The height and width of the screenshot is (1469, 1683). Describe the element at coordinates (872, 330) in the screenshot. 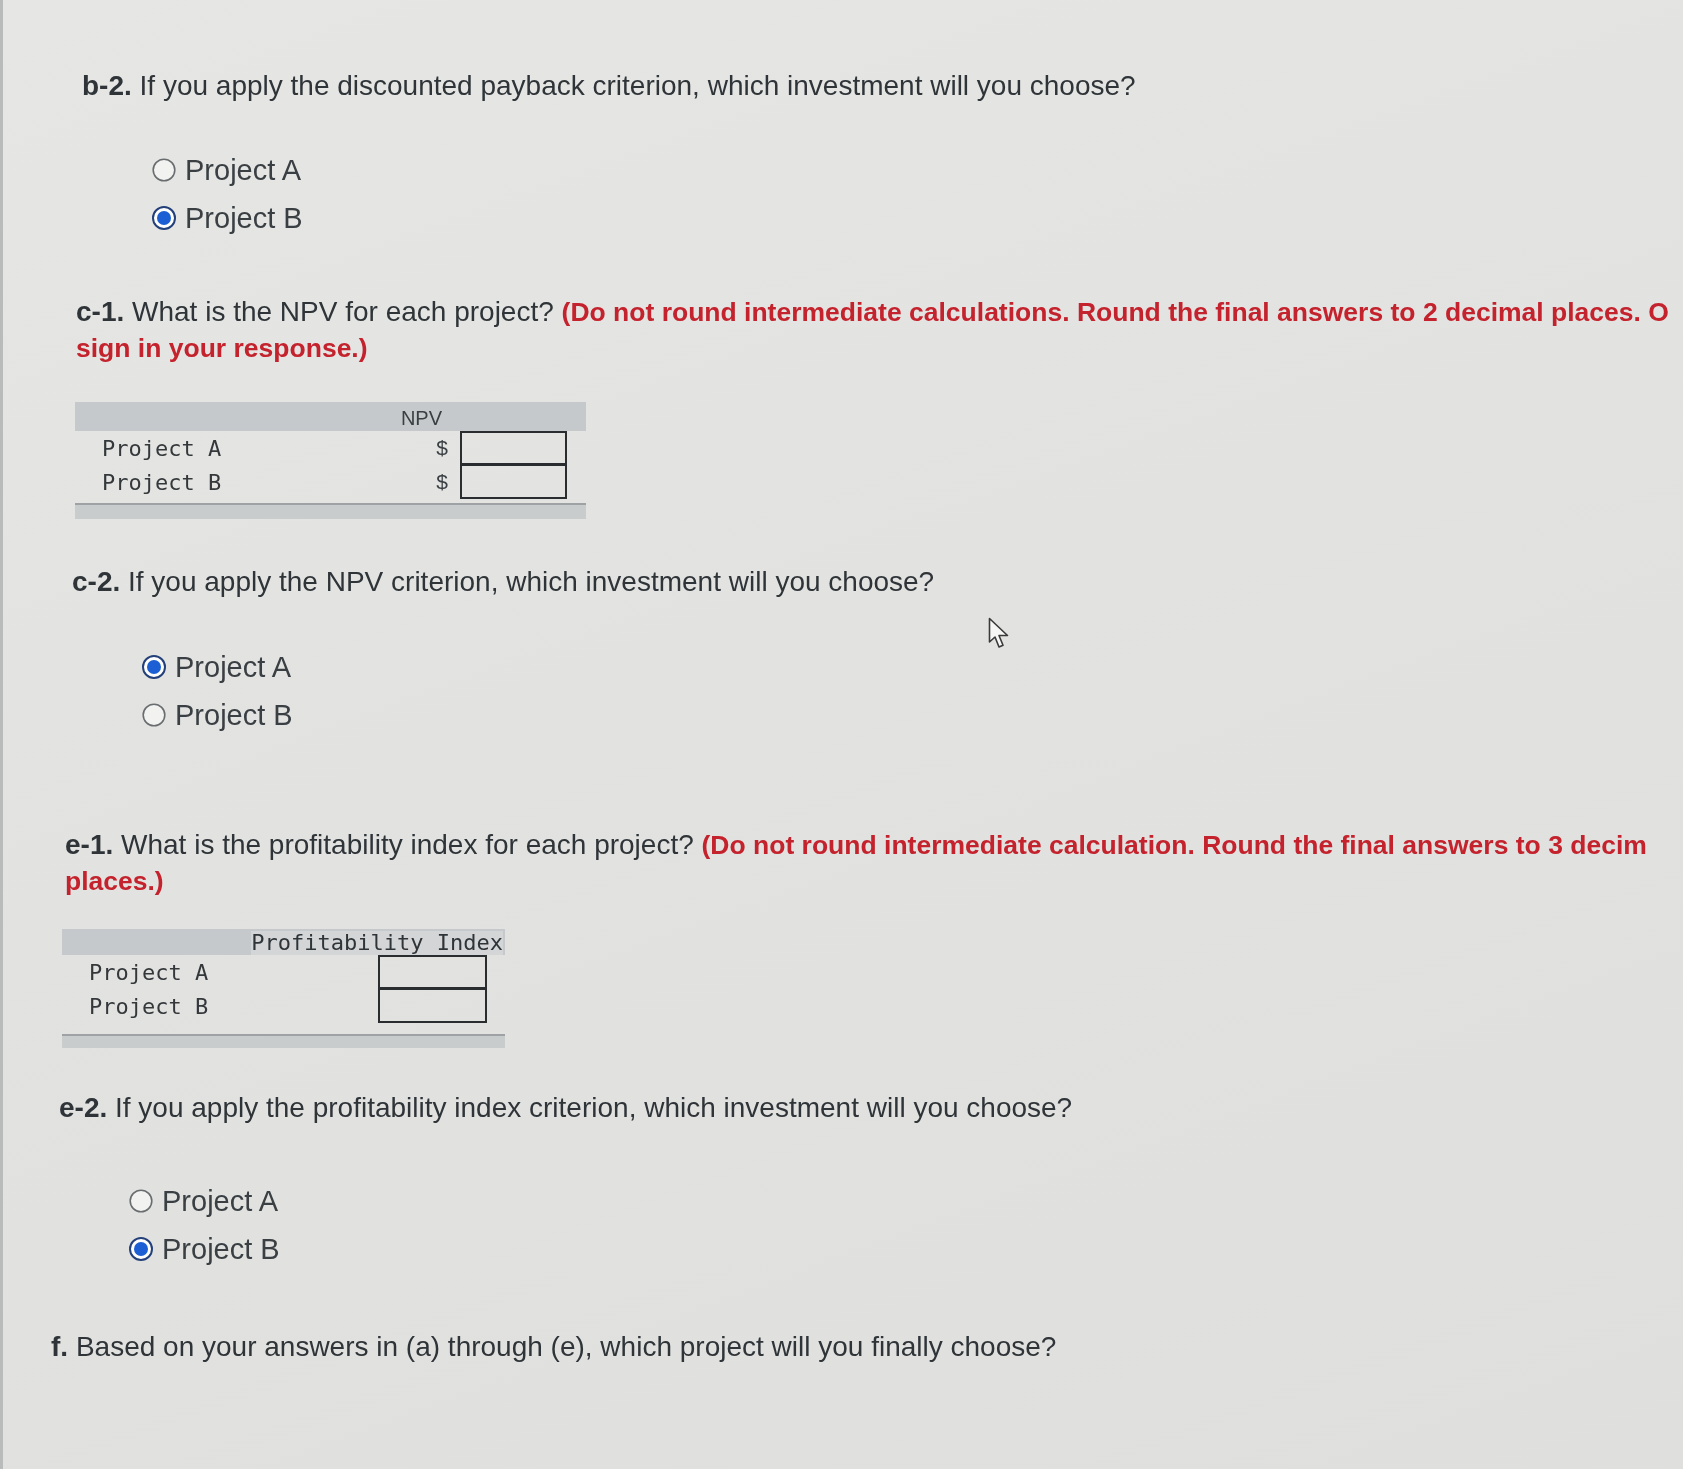

I see `question-text: c-1. What is the NPV for each project? (Do not round intermediate calculations. Round the final answers to 2 decimal places. O sign in your response.)` at that location.